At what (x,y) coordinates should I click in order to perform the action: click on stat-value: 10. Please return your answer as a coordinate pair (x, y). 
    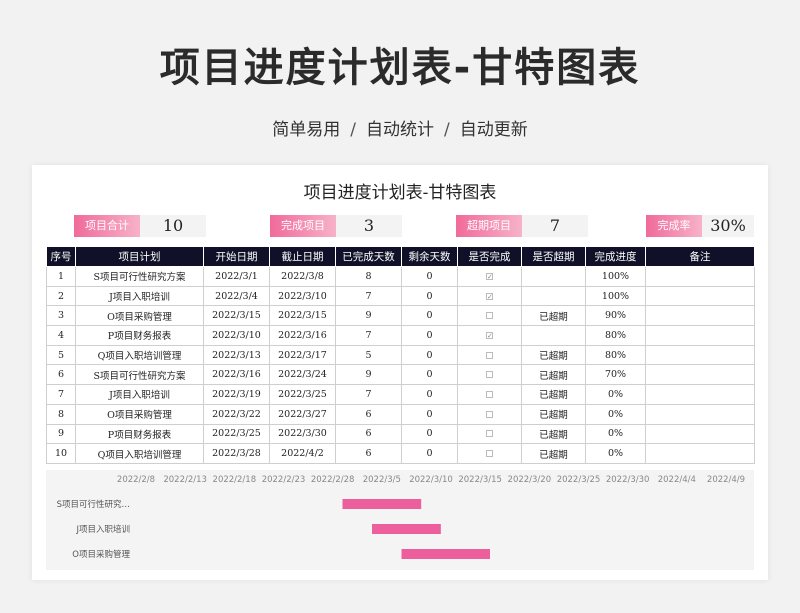
    Looking at the image, I should click on (173, 226).